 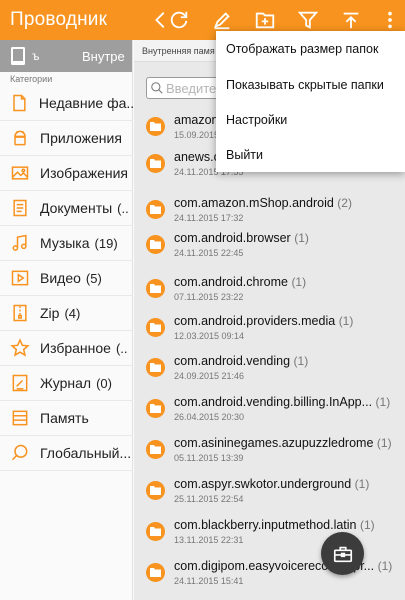 I want to click on sidebar-item-images: Изображения, so click(x=66, y=173).